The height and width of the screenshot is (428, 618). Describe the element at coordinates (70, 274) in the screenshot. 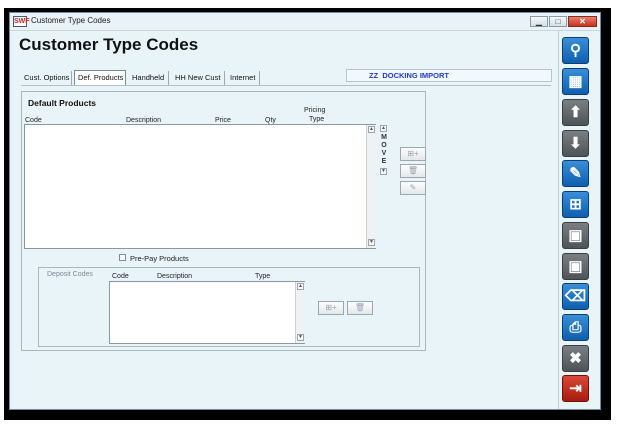

I see `deposit-codes-title: Deposit Codes` at that location.